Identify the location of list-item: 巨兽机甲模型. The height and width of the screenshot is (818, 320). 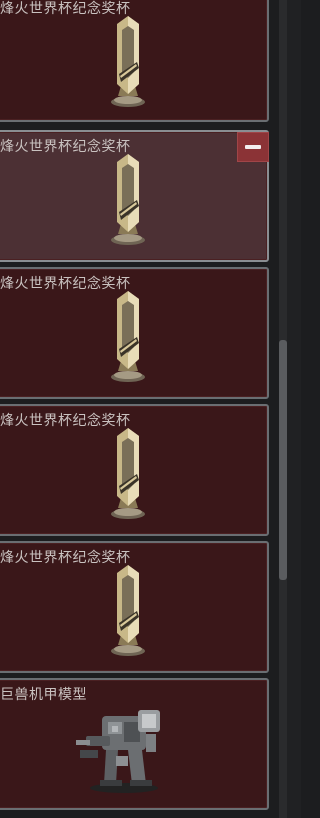
(134, 744).